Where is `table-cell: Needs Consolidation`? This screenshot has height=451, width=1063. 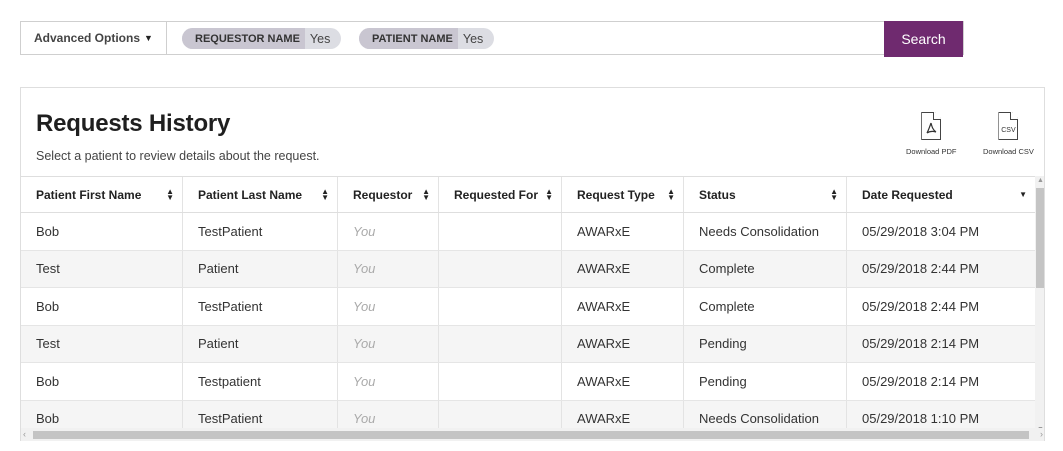
table-cell: Needs Consolidation is located at coordinates (765, 231).